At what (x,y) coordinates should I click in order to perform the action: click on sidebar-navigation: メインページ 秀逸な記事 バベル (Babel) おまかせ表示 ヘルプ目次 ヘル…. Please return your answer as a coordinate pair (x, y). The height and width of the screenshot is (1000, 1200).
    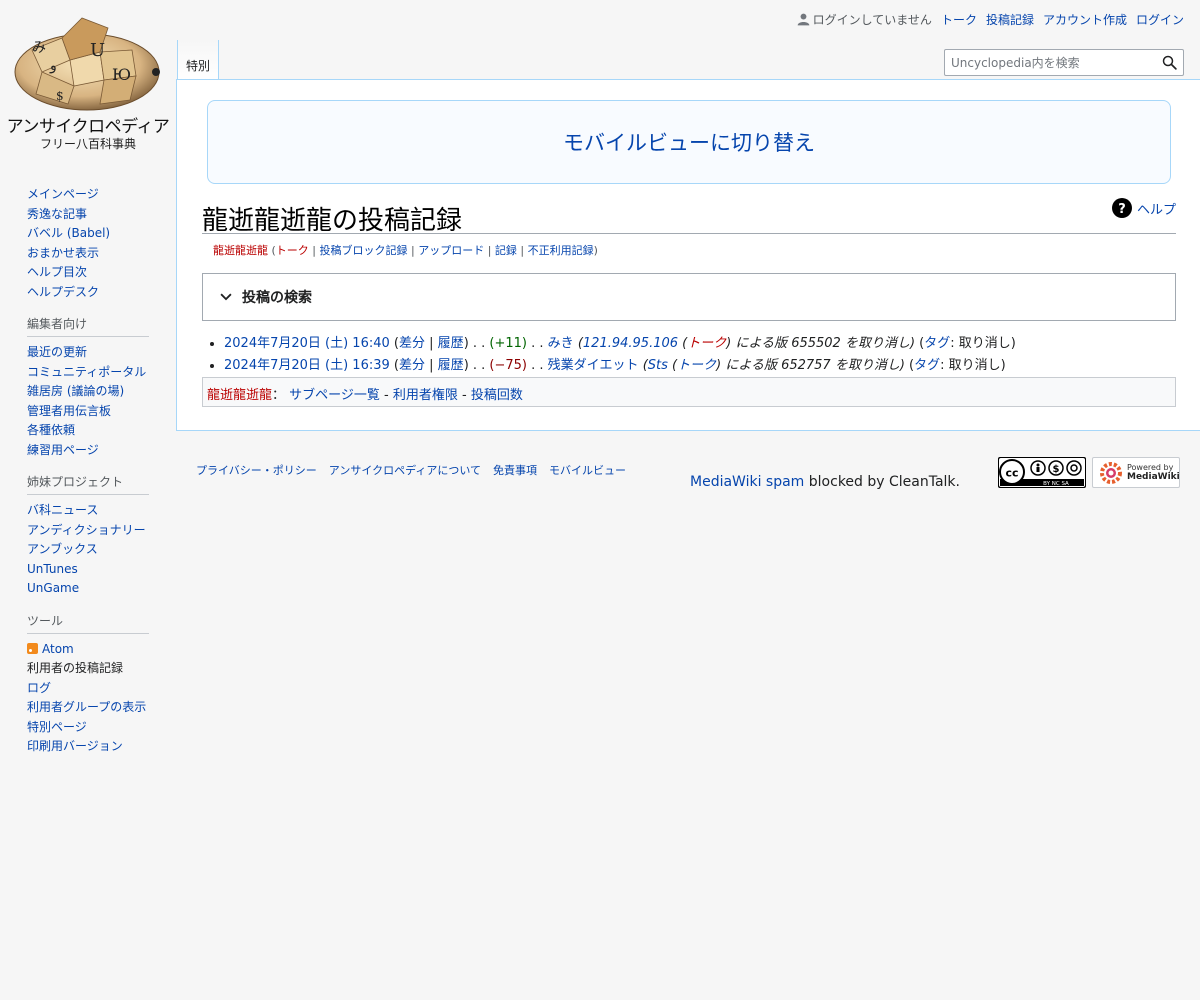
    Looking at the image, I should click on (88, 243).